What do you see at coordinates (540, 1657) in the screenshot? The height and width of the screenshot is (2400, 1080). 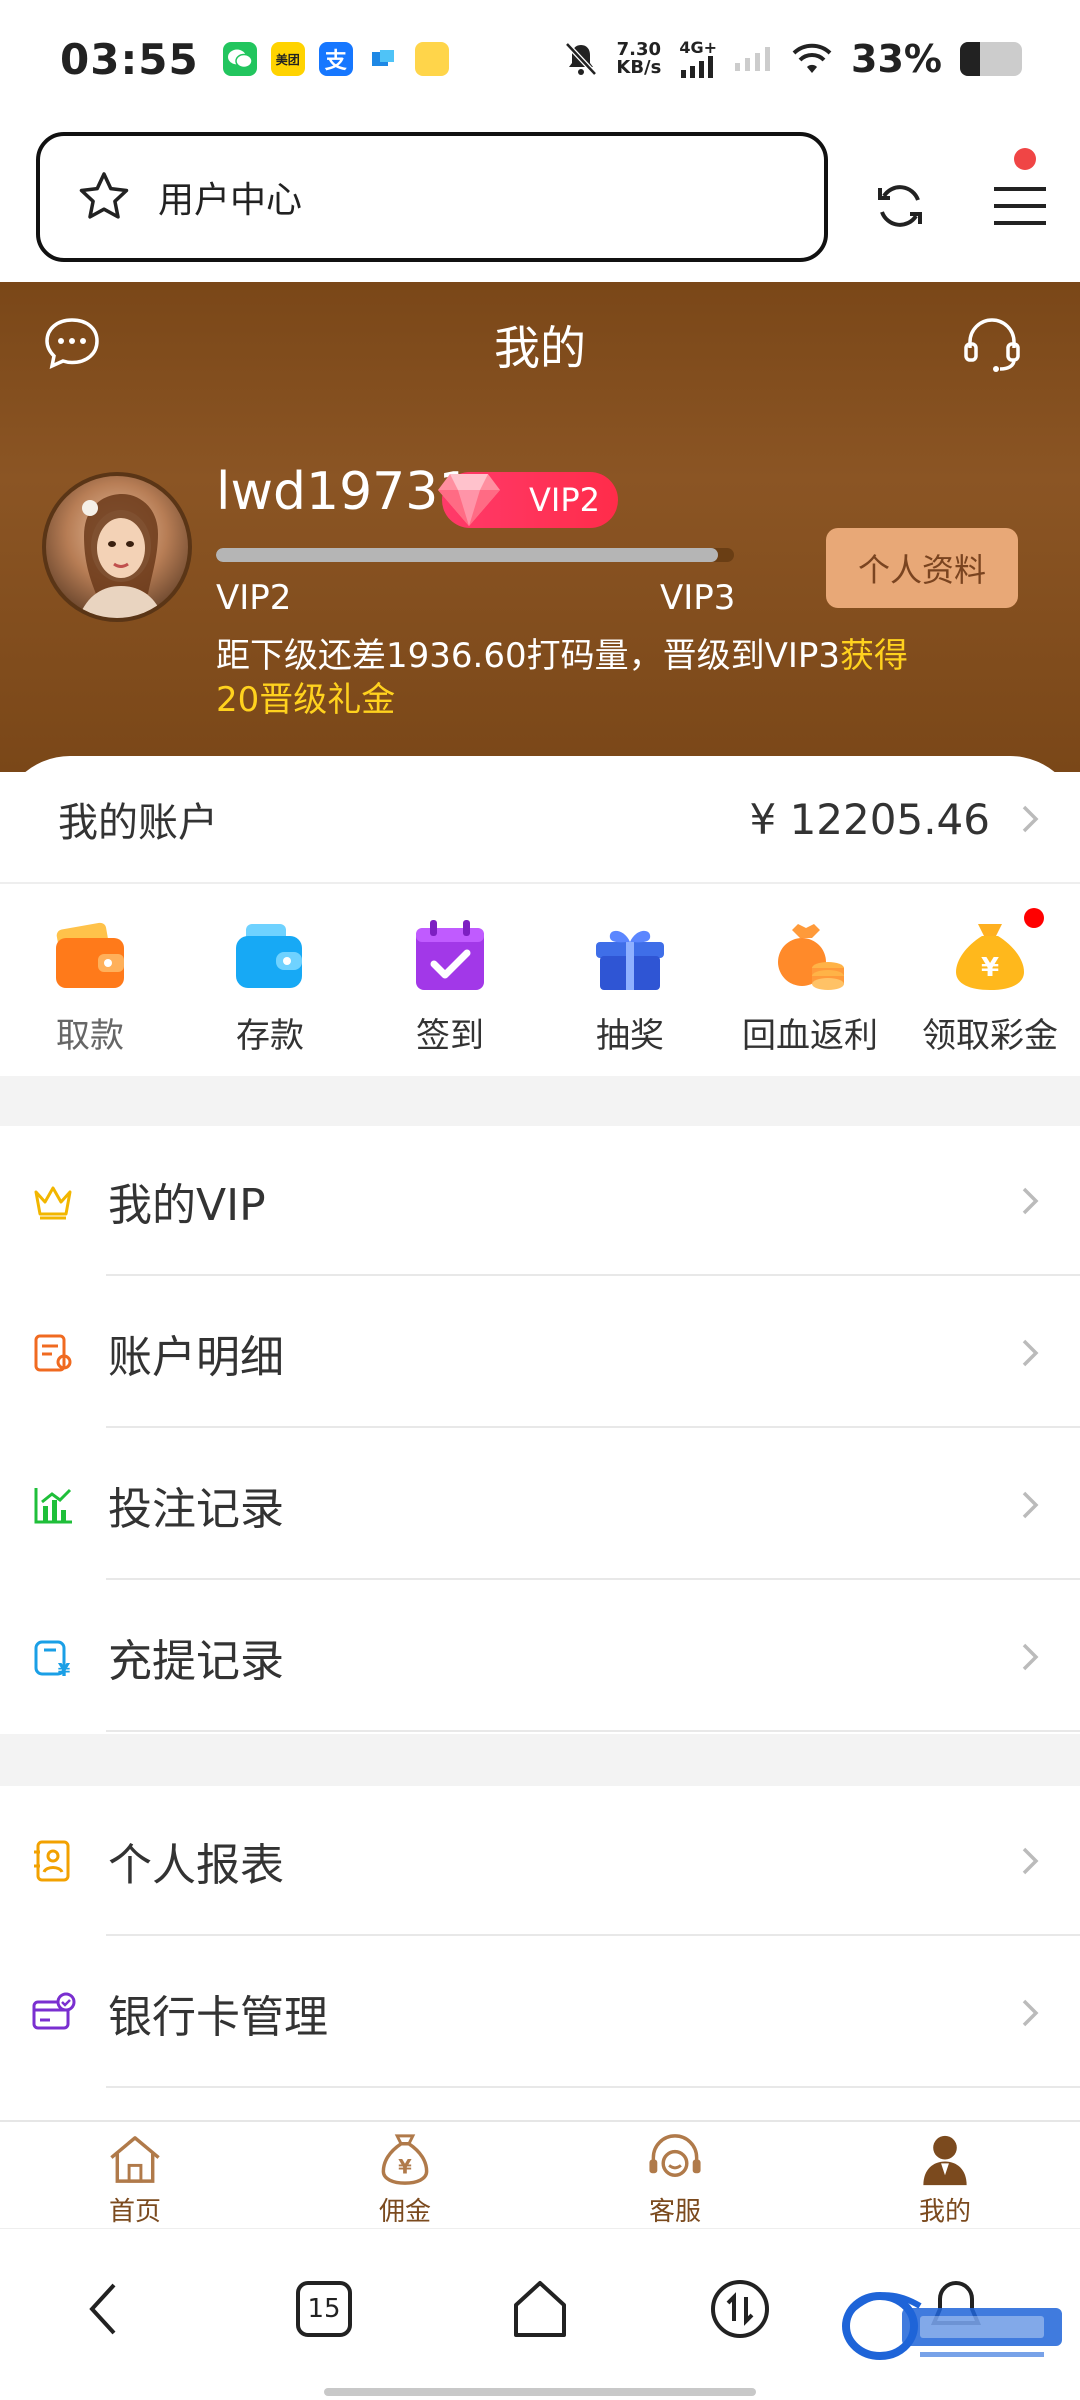 I see `menu-recharge-record: ¥ 充提记录` at bounding box center [540, 1657].